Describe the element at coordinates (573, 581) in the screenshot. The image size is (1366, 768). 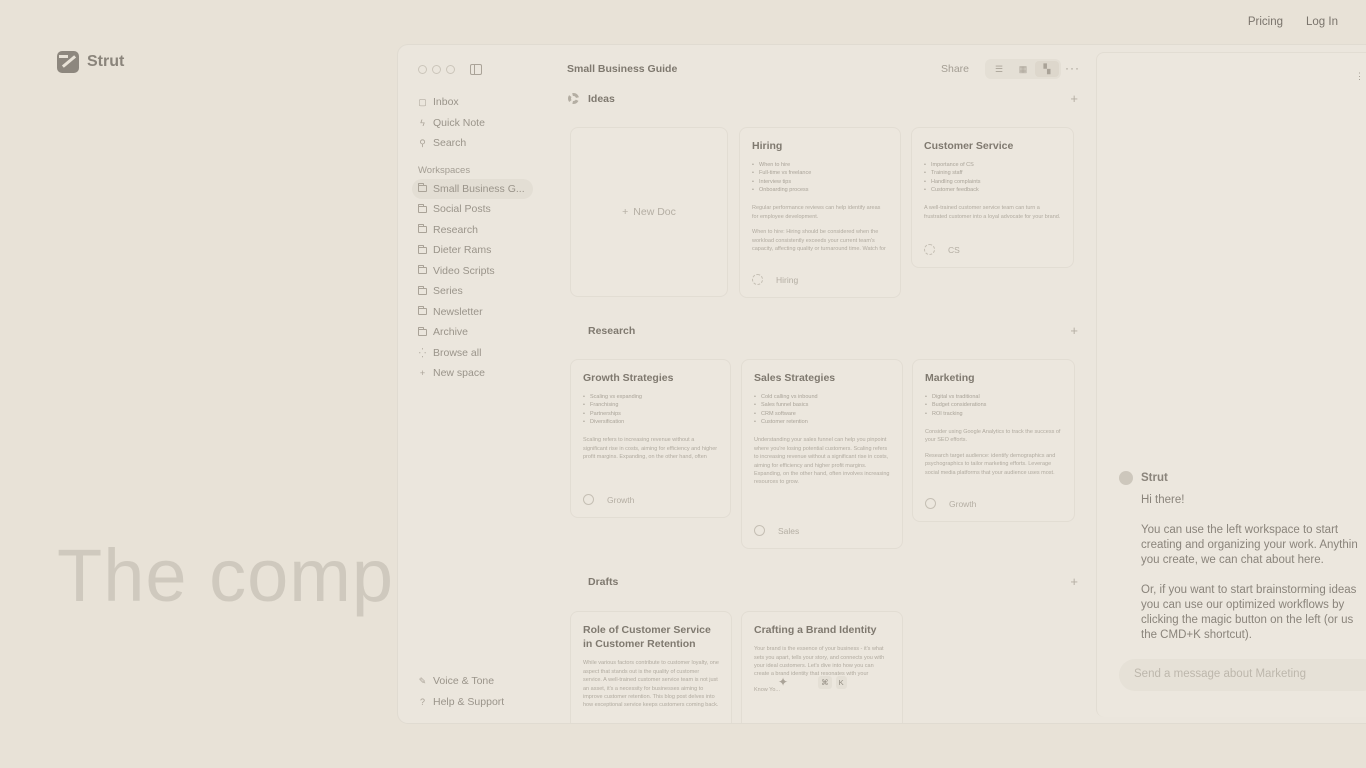
I see `clock-icon` at that location.